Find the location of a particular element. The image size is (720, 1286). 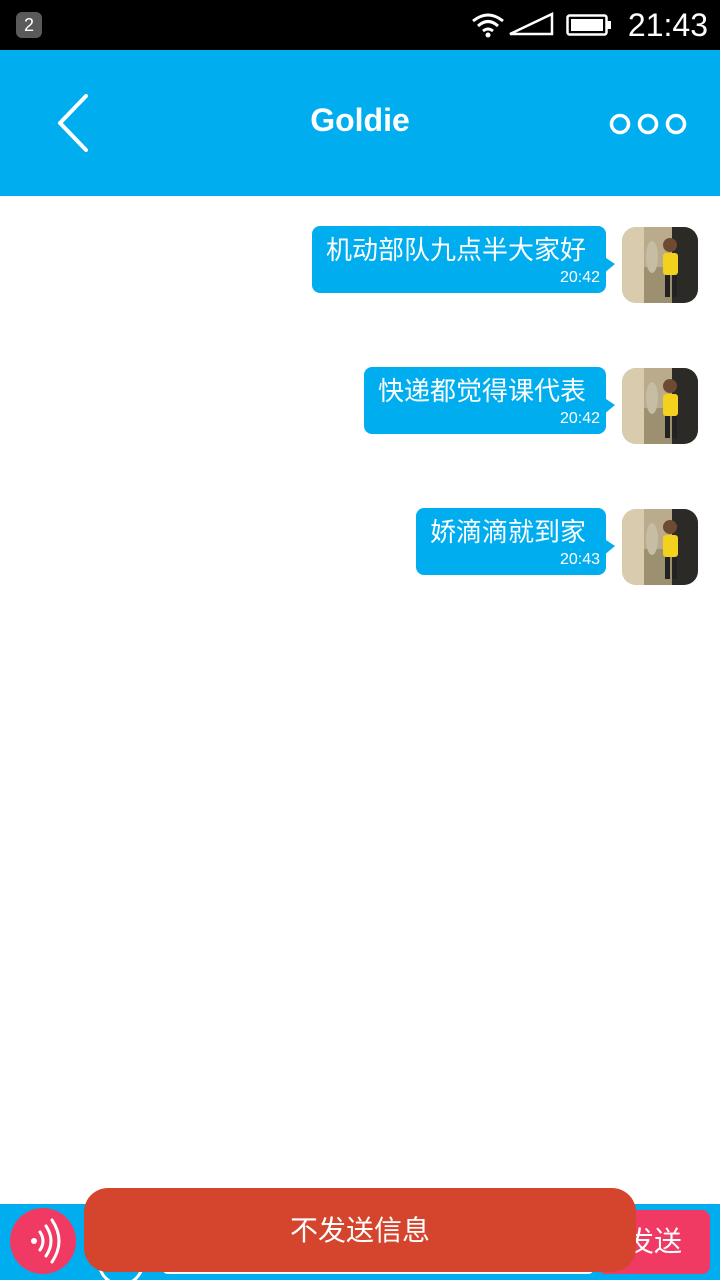

message-text: 娇滴滴就到家 is located at coordinates (507, 533).